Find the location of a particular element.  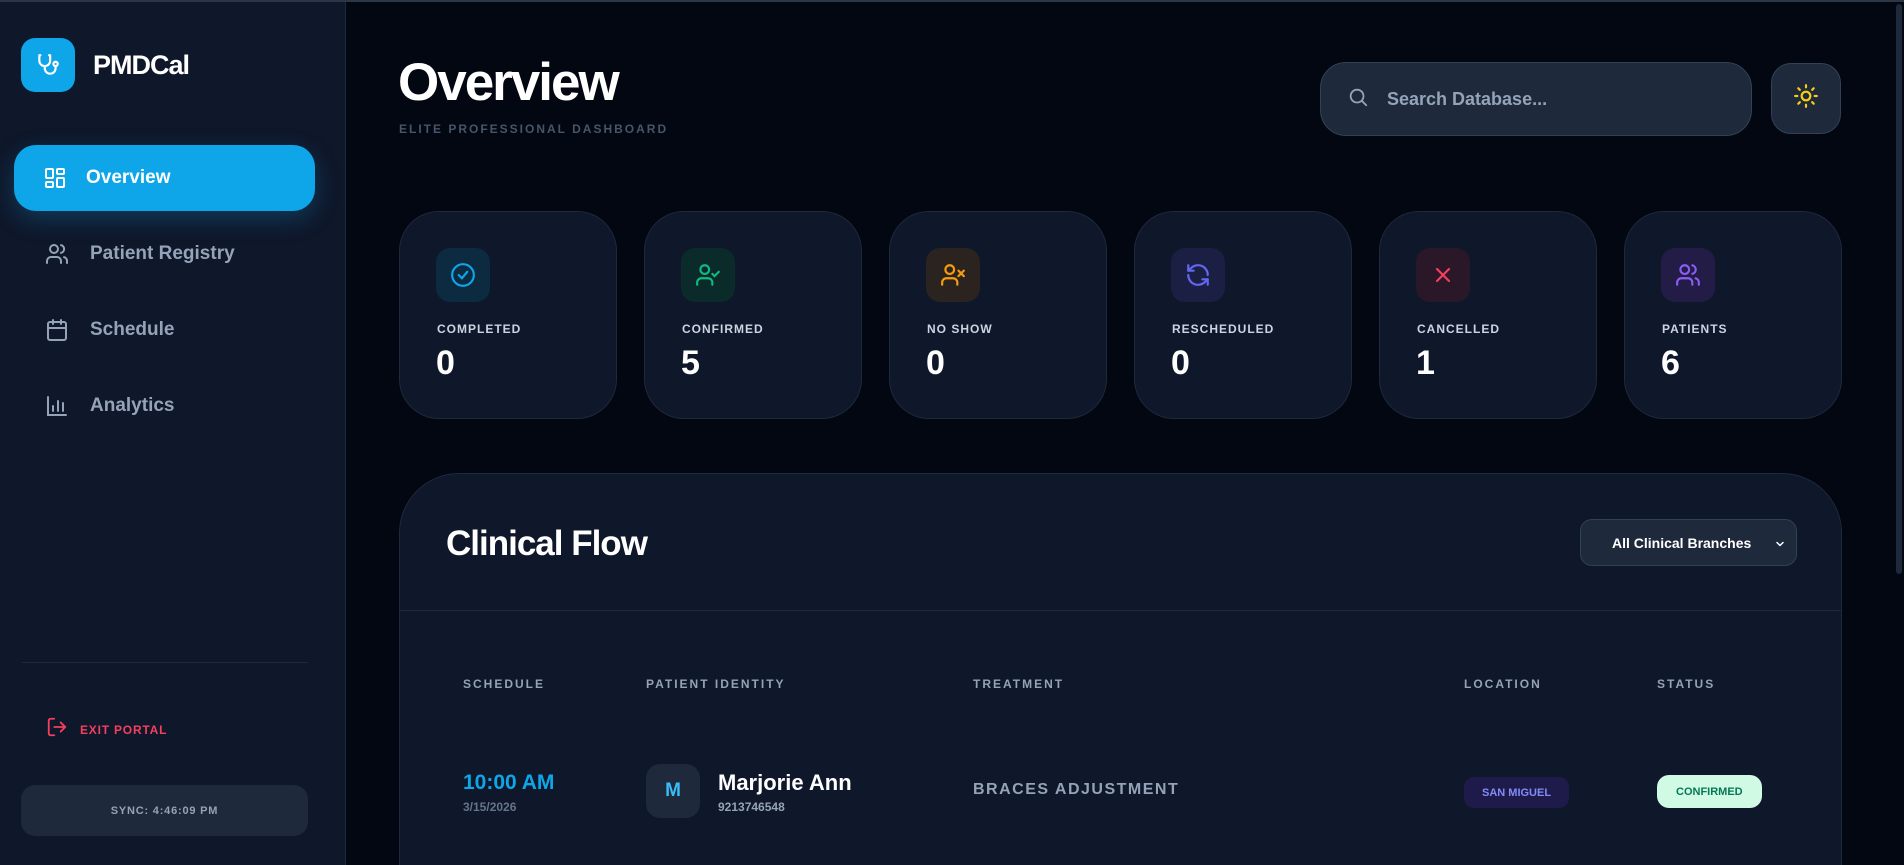

page-subtitle: ELITE PROFESSIONAL DASHBOARD is located at coordinates (534, 129).